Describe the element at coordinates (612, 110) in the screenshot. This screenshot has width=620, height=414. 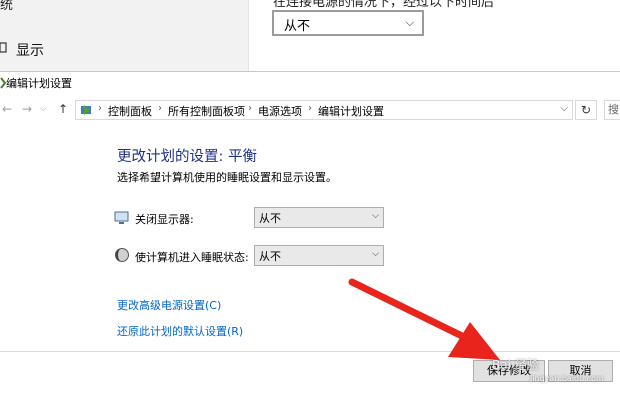
I see `search-box: 搜` at that location.